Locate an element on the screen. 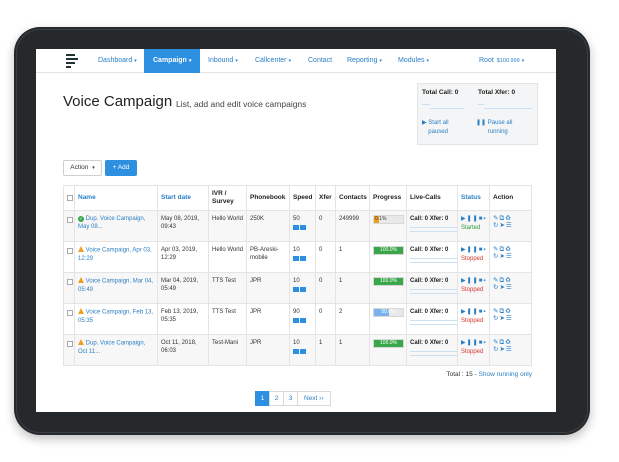 The height and width of the screenshot is (462, 619). stats-sparkline is located at coordinates (478, 107).